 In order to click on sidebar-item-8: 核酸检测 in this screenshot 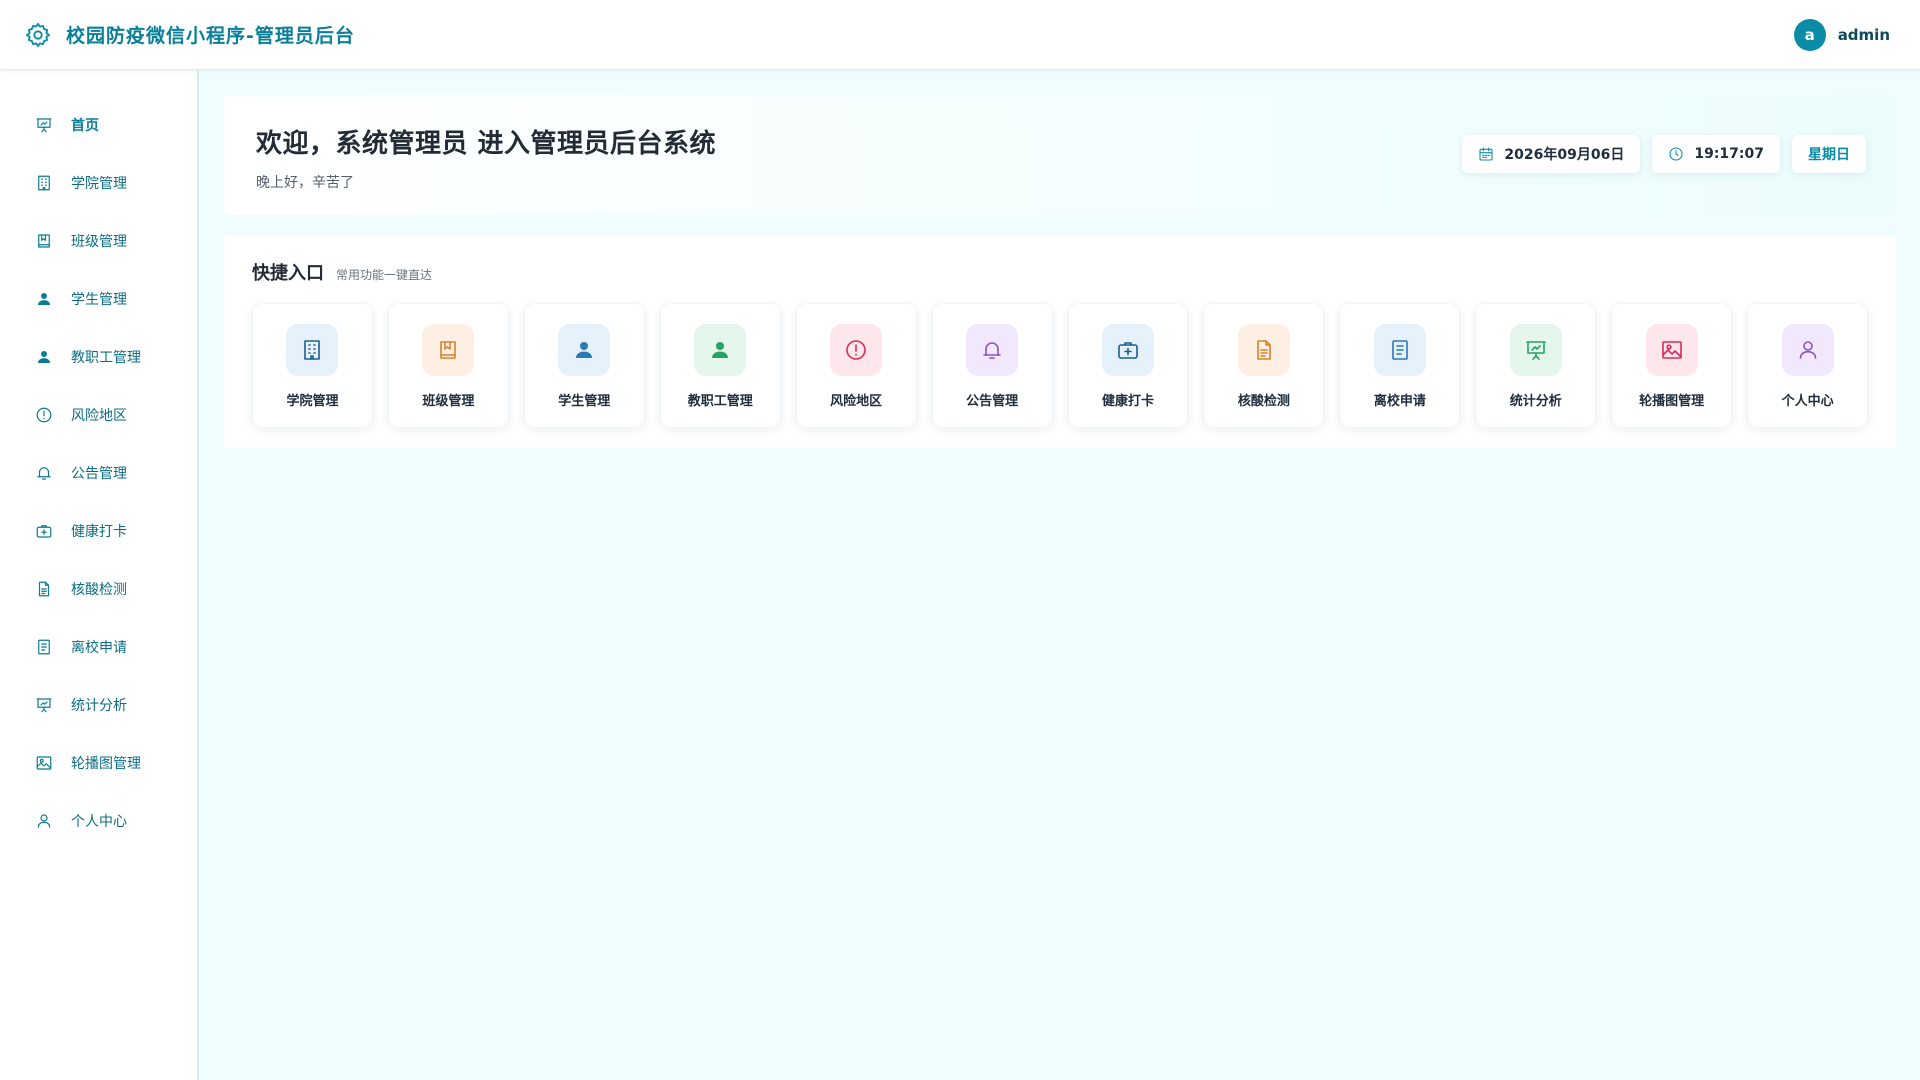, I will do `click(98, 589)`.